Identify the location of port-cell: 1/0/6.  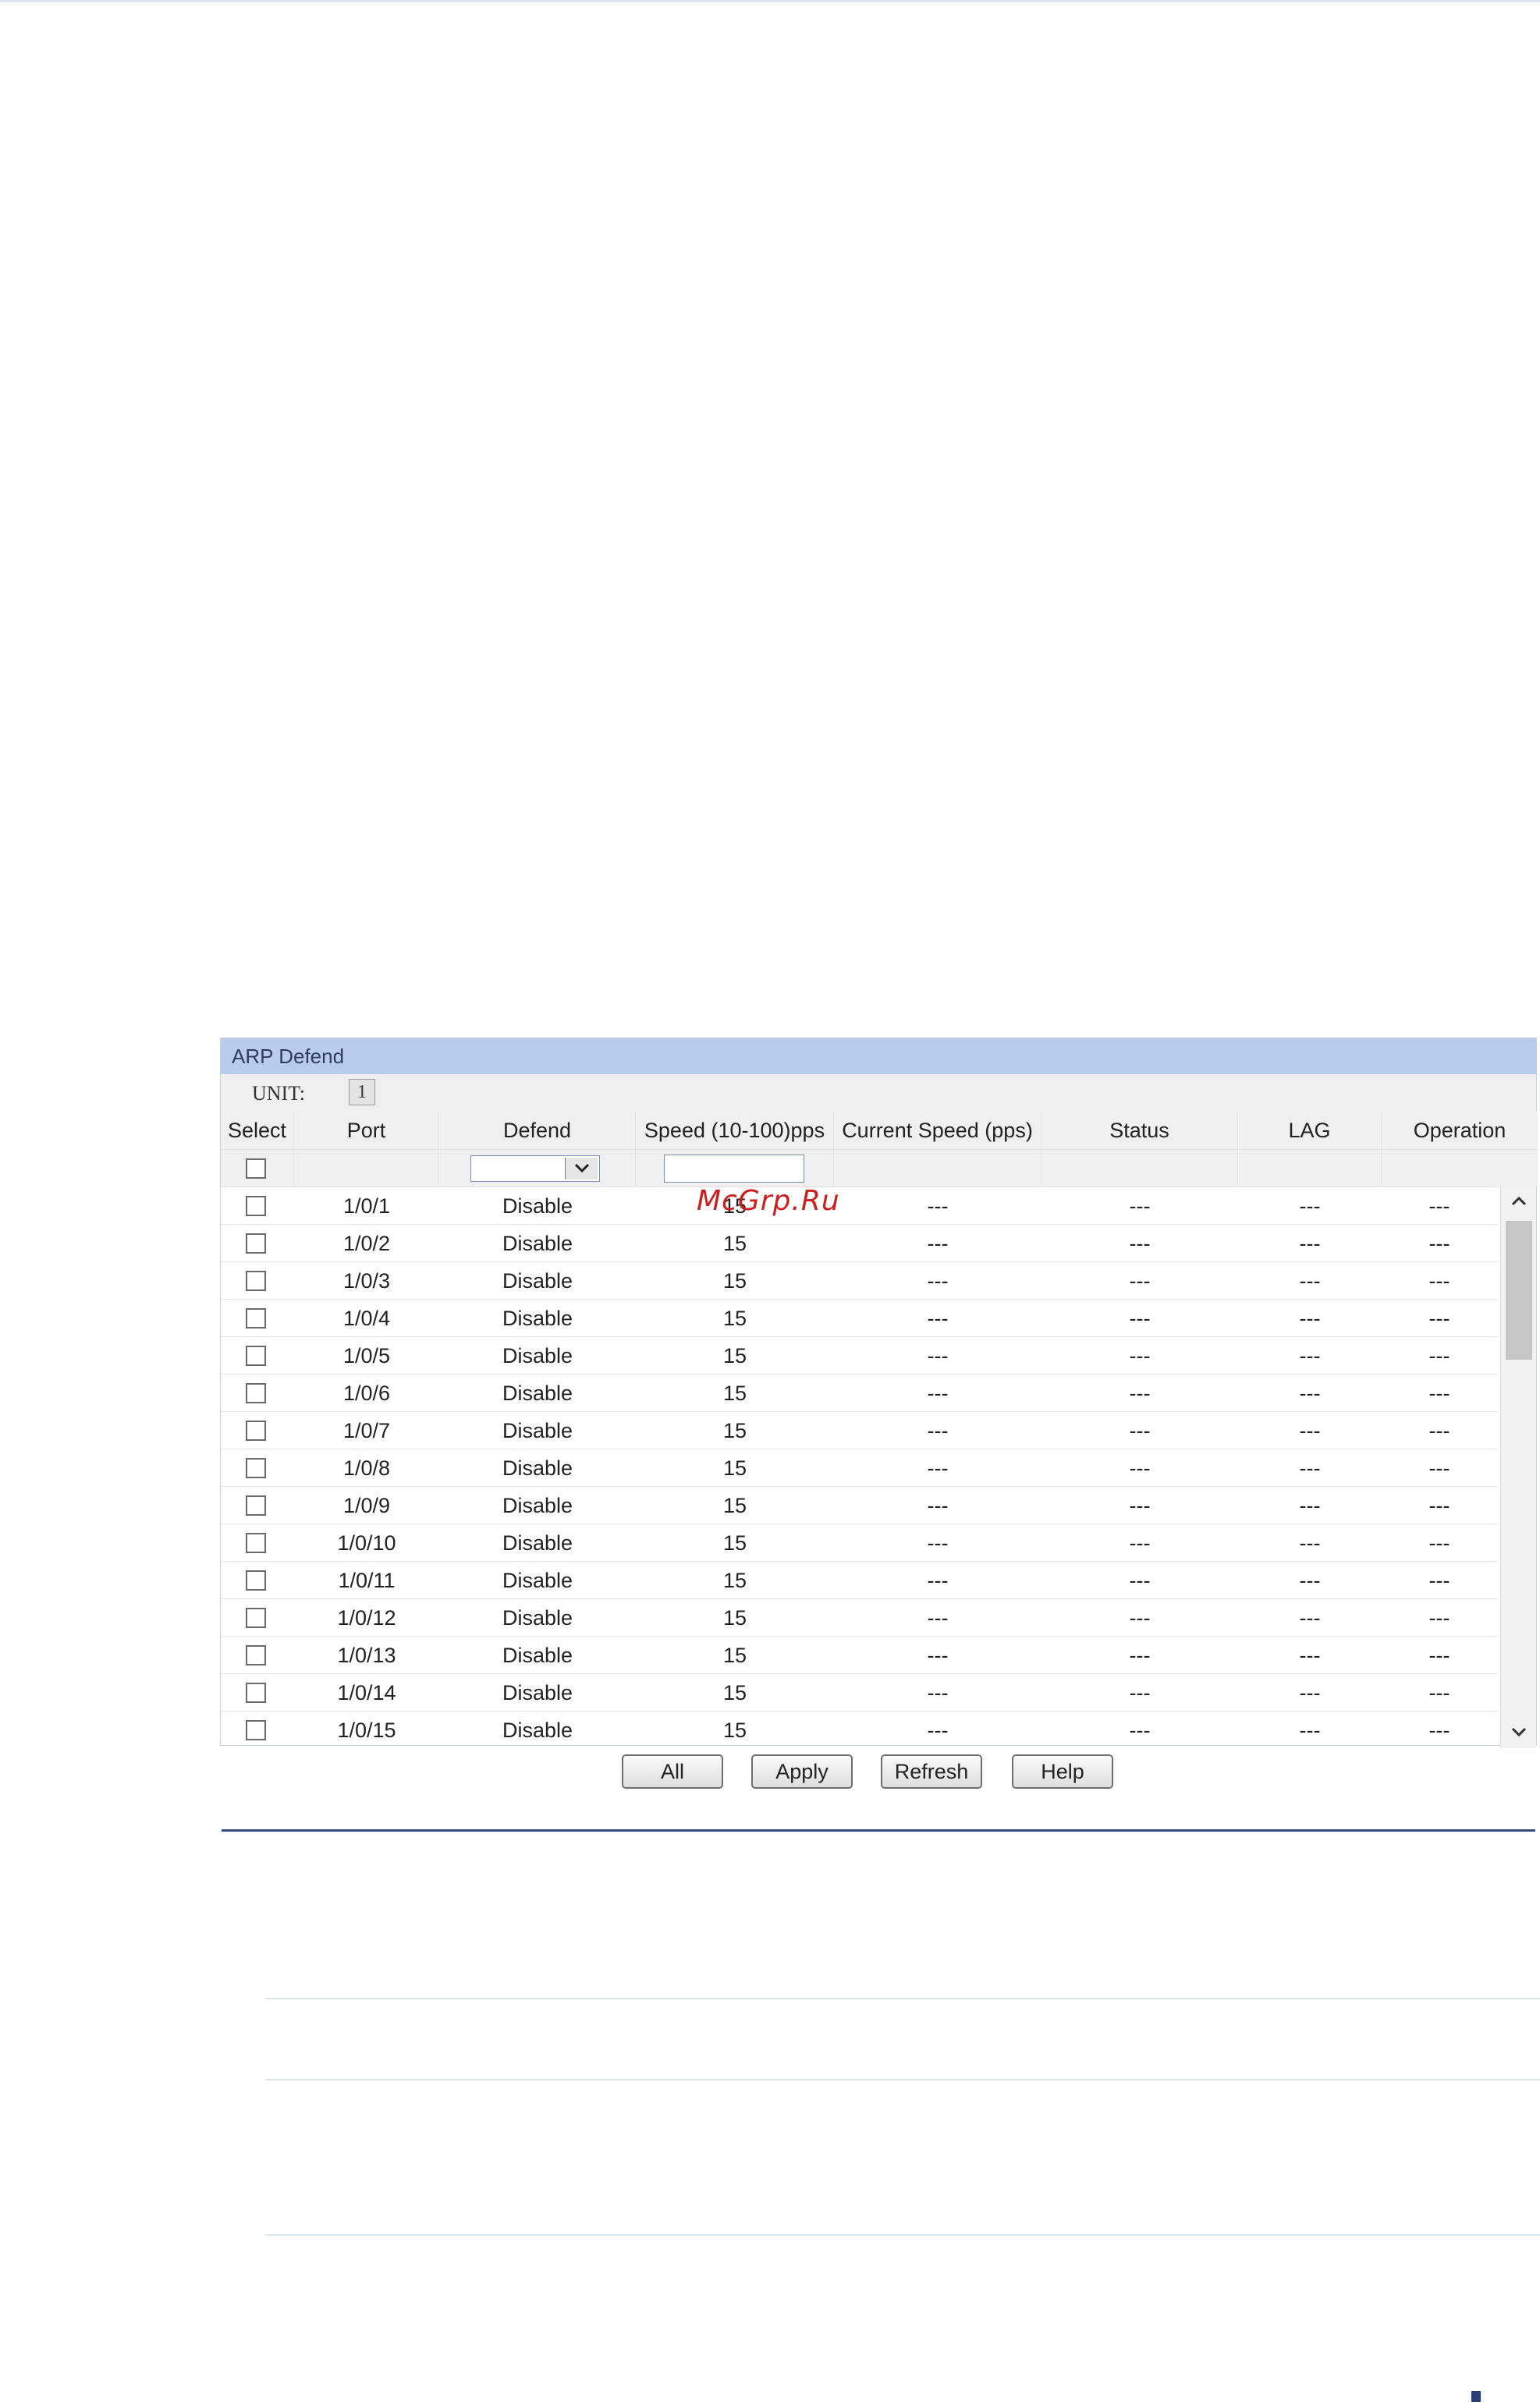
(366, 1393).